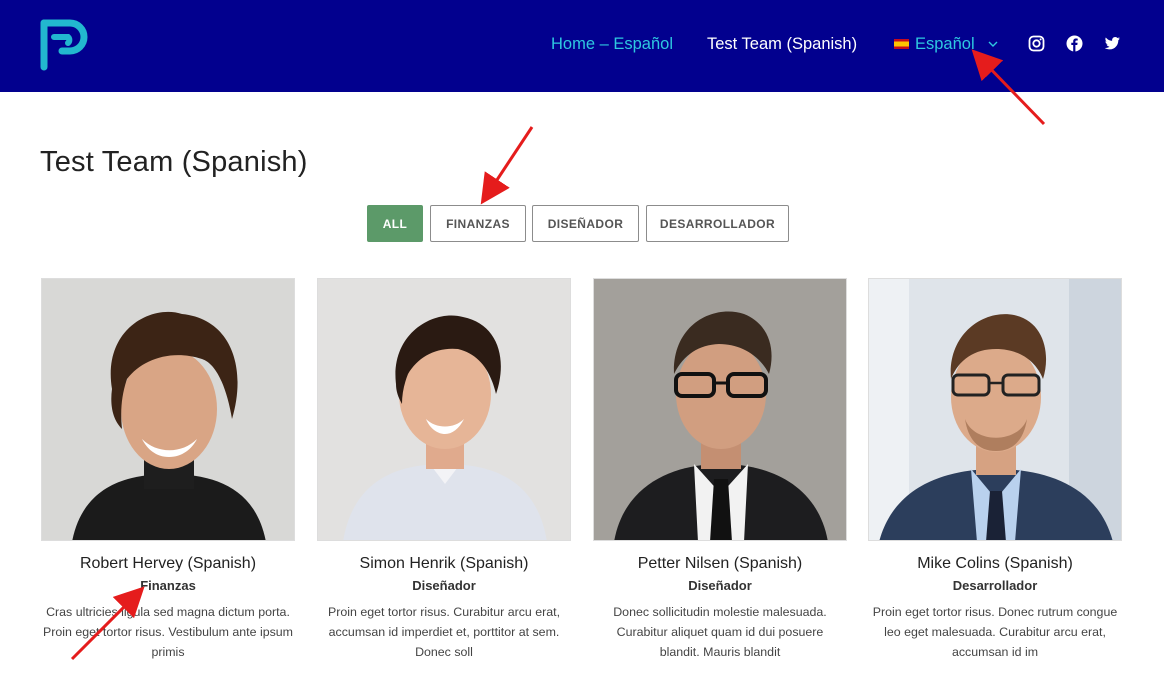 The width and height of the screenshot is (1164, 682). Describe the element at coordinates (1036, 43) in the screenshot. I see `instagram-icon` at that location.